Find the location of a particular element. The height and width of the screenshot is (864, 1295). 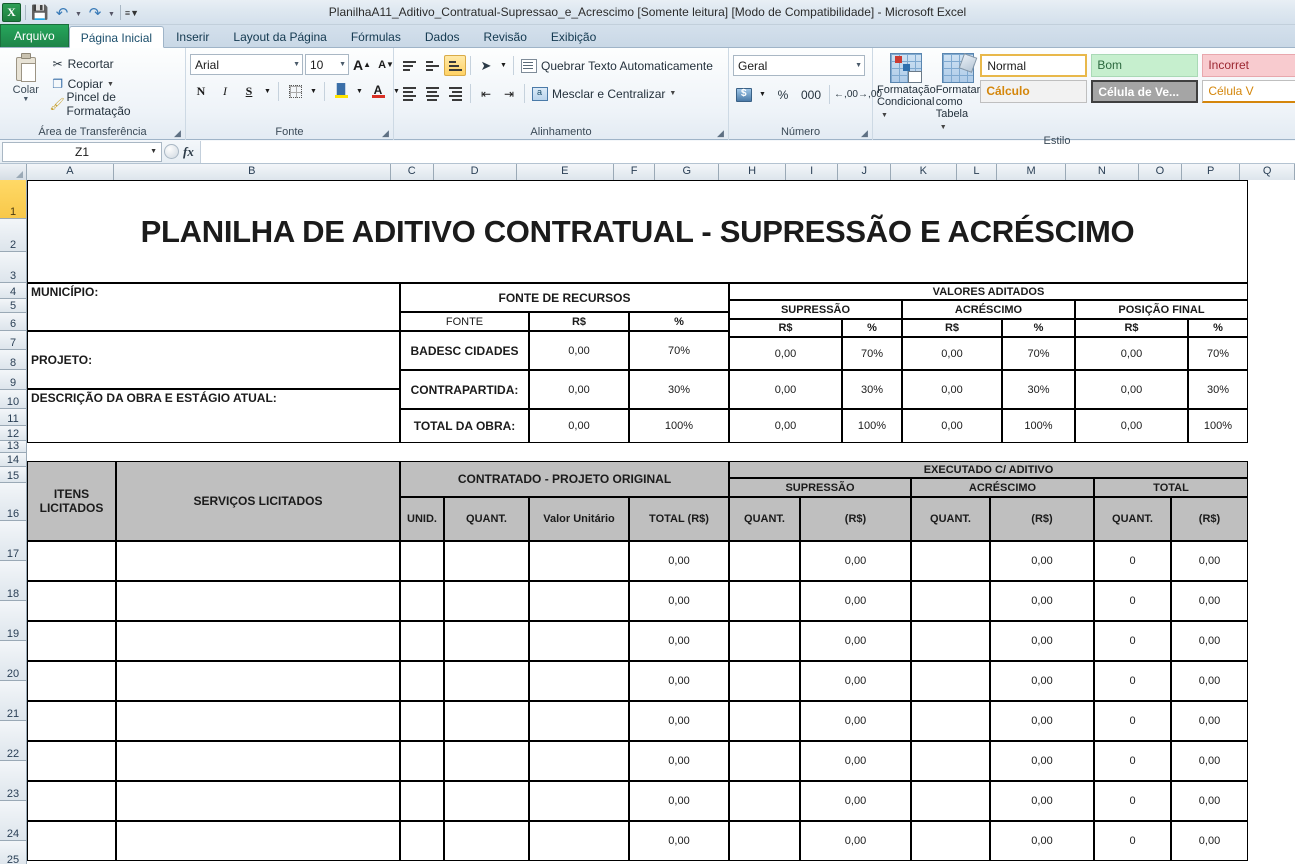

clipboard-dialog-launcher-icon: ◢ is located at coordinates (177, 133).